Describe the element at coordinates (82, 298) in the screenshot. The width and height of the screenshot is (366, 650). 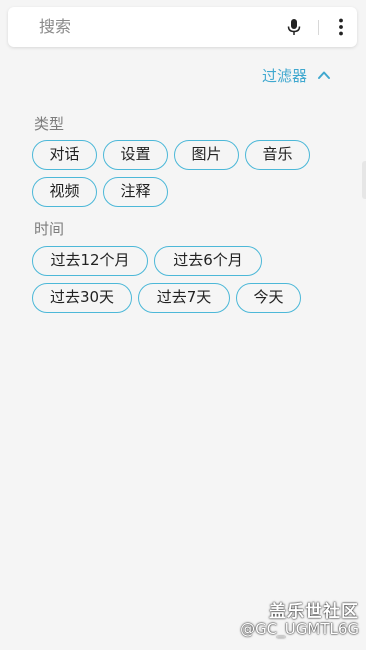
I see `chip-past-30-days: 过去30天` at that location.